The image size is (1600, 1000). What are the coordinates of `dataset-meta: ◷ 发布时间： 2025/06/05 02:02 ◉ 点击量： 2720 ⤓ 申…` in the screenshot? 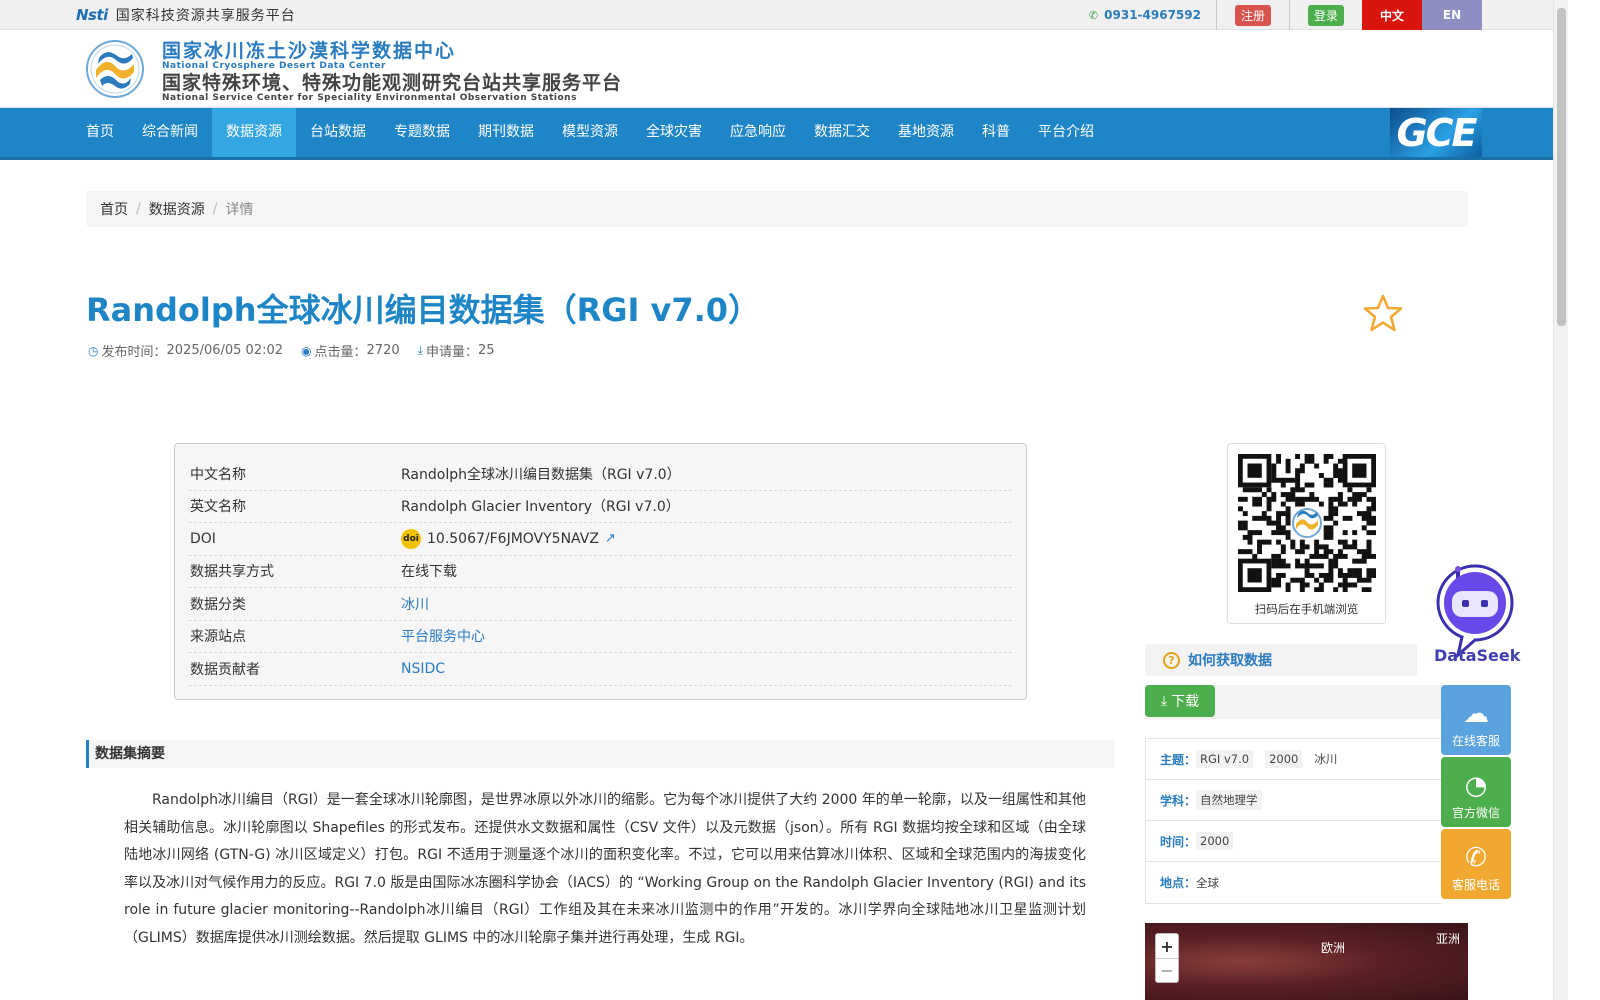 It's located at (300, 350).